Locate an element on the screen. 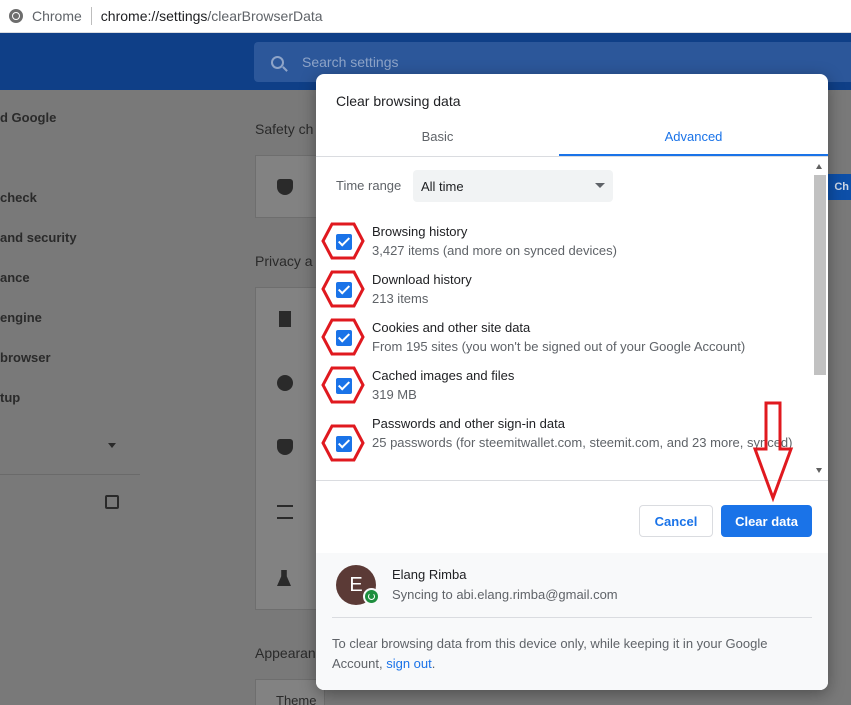 Image resolution: width=851 pixels, height=705 pixels. chevron-down-icon is located at coordinates (112, 445).